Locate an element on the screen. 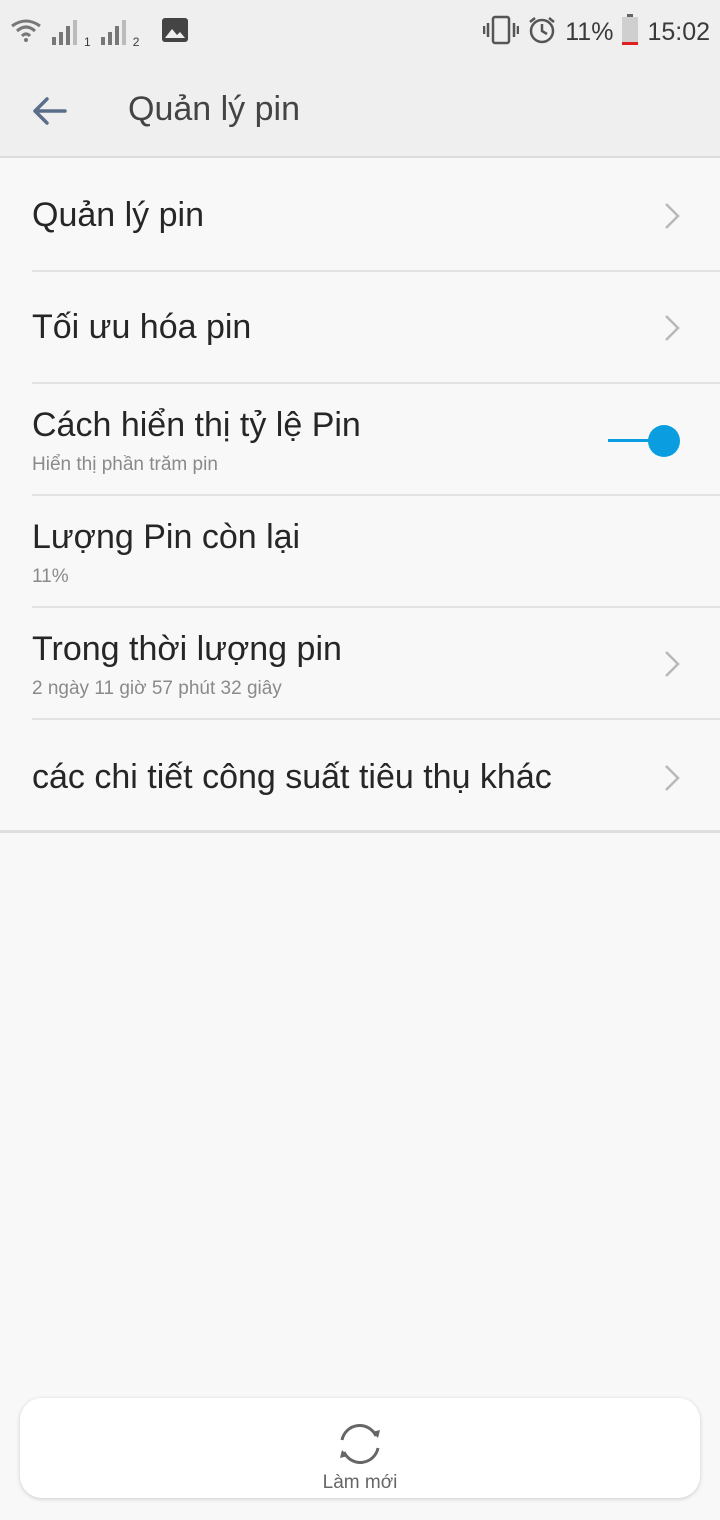 The image size is (720, 1520). status-right: 11% 15:02 is located at coordinates (596, 32).